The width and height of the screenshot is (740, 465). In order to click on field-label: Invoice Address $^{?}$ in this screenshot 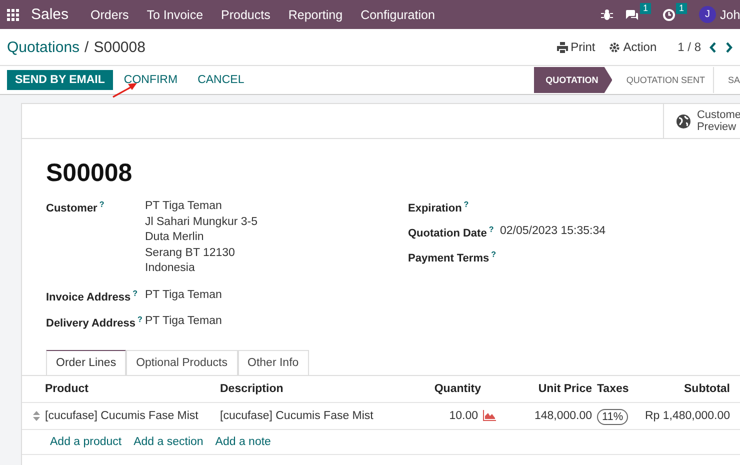, I will do `click(92, 296)`.